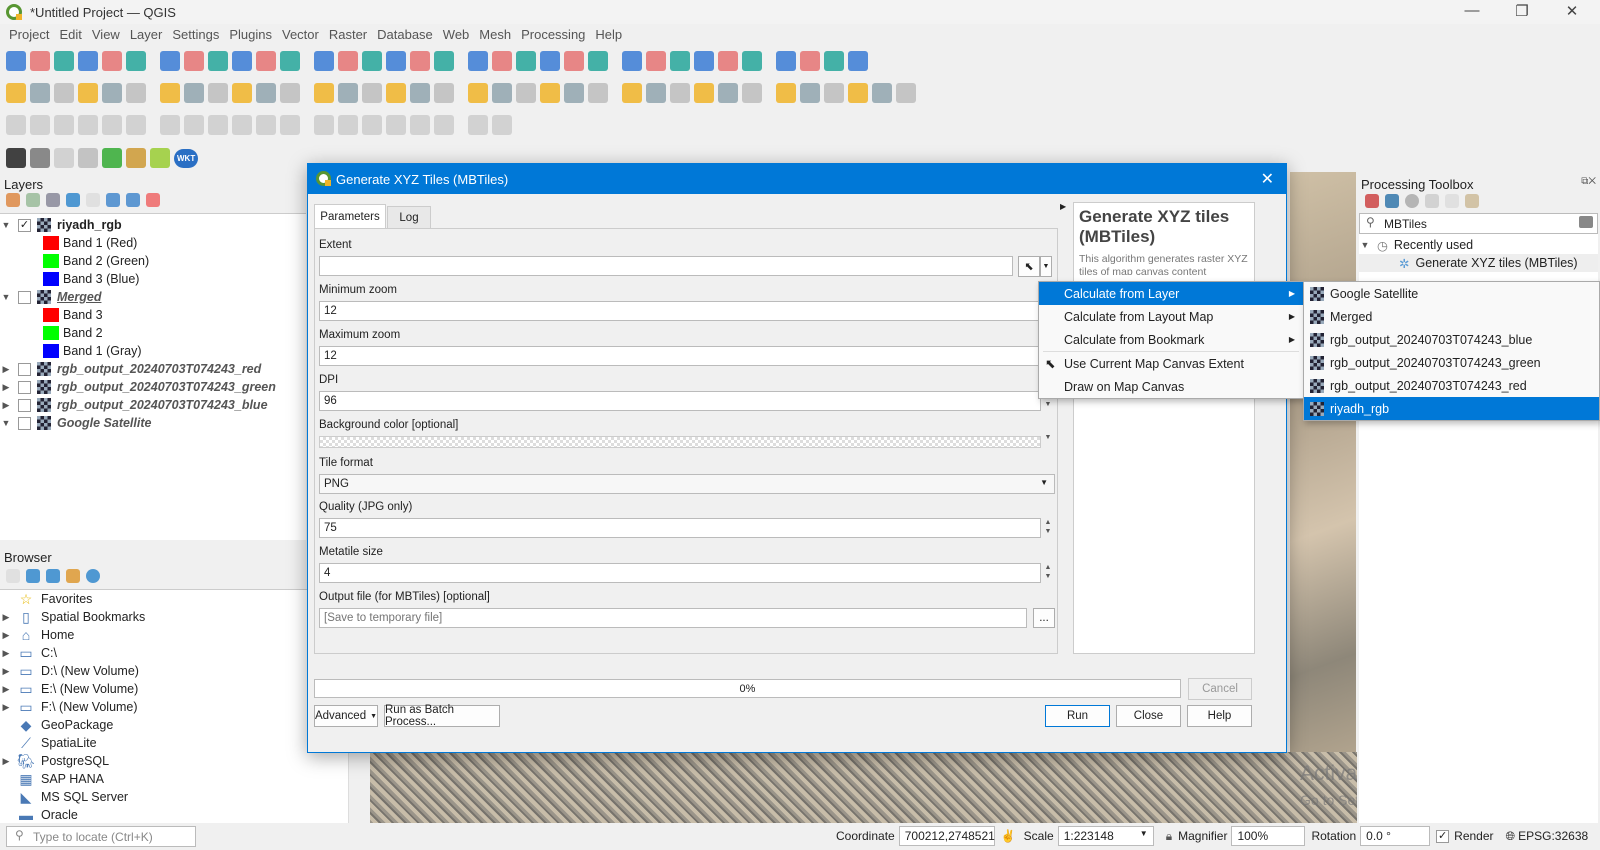  What do you see at coordinates (13, 200) in the screenshot?
I see `style-icon` at bounding box center [13, 200].